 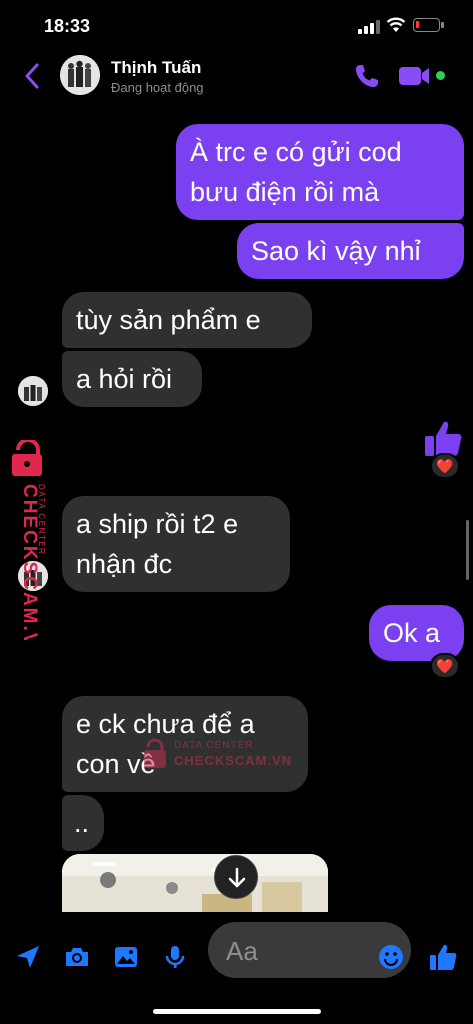 What do you see at coordinates (412, 633) in the screenshot?
I see `message-text: Ok a` at bounding box center [412, 633].